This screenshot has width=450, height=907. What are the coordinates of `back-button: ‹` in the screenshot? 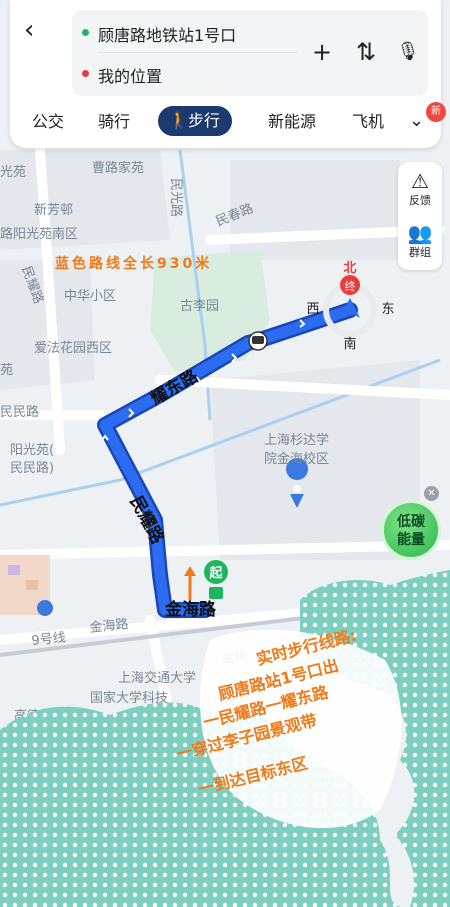 It's located at (39, 31).